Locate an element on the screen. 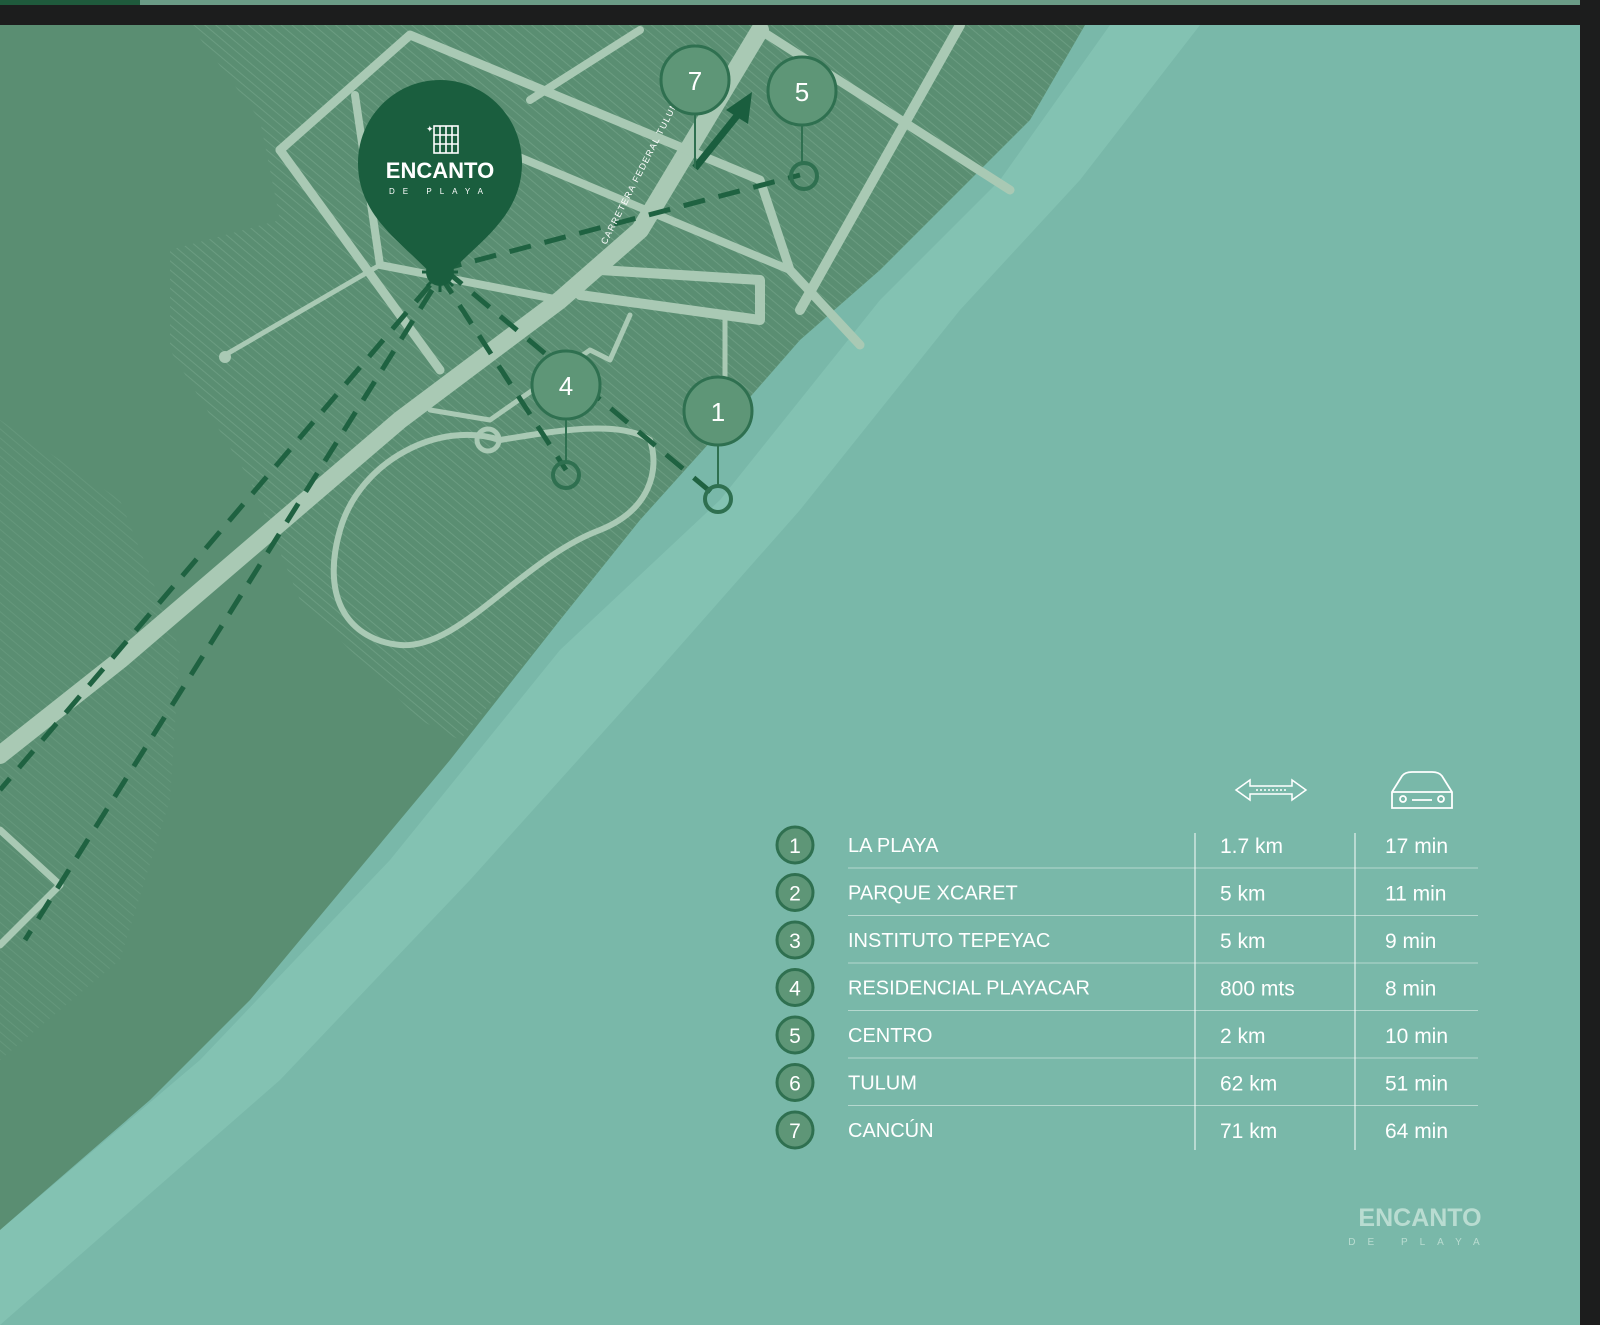 This screenshot has width=1600, height=1325. legend-number: 6 is located at coordinates (795, 1084).